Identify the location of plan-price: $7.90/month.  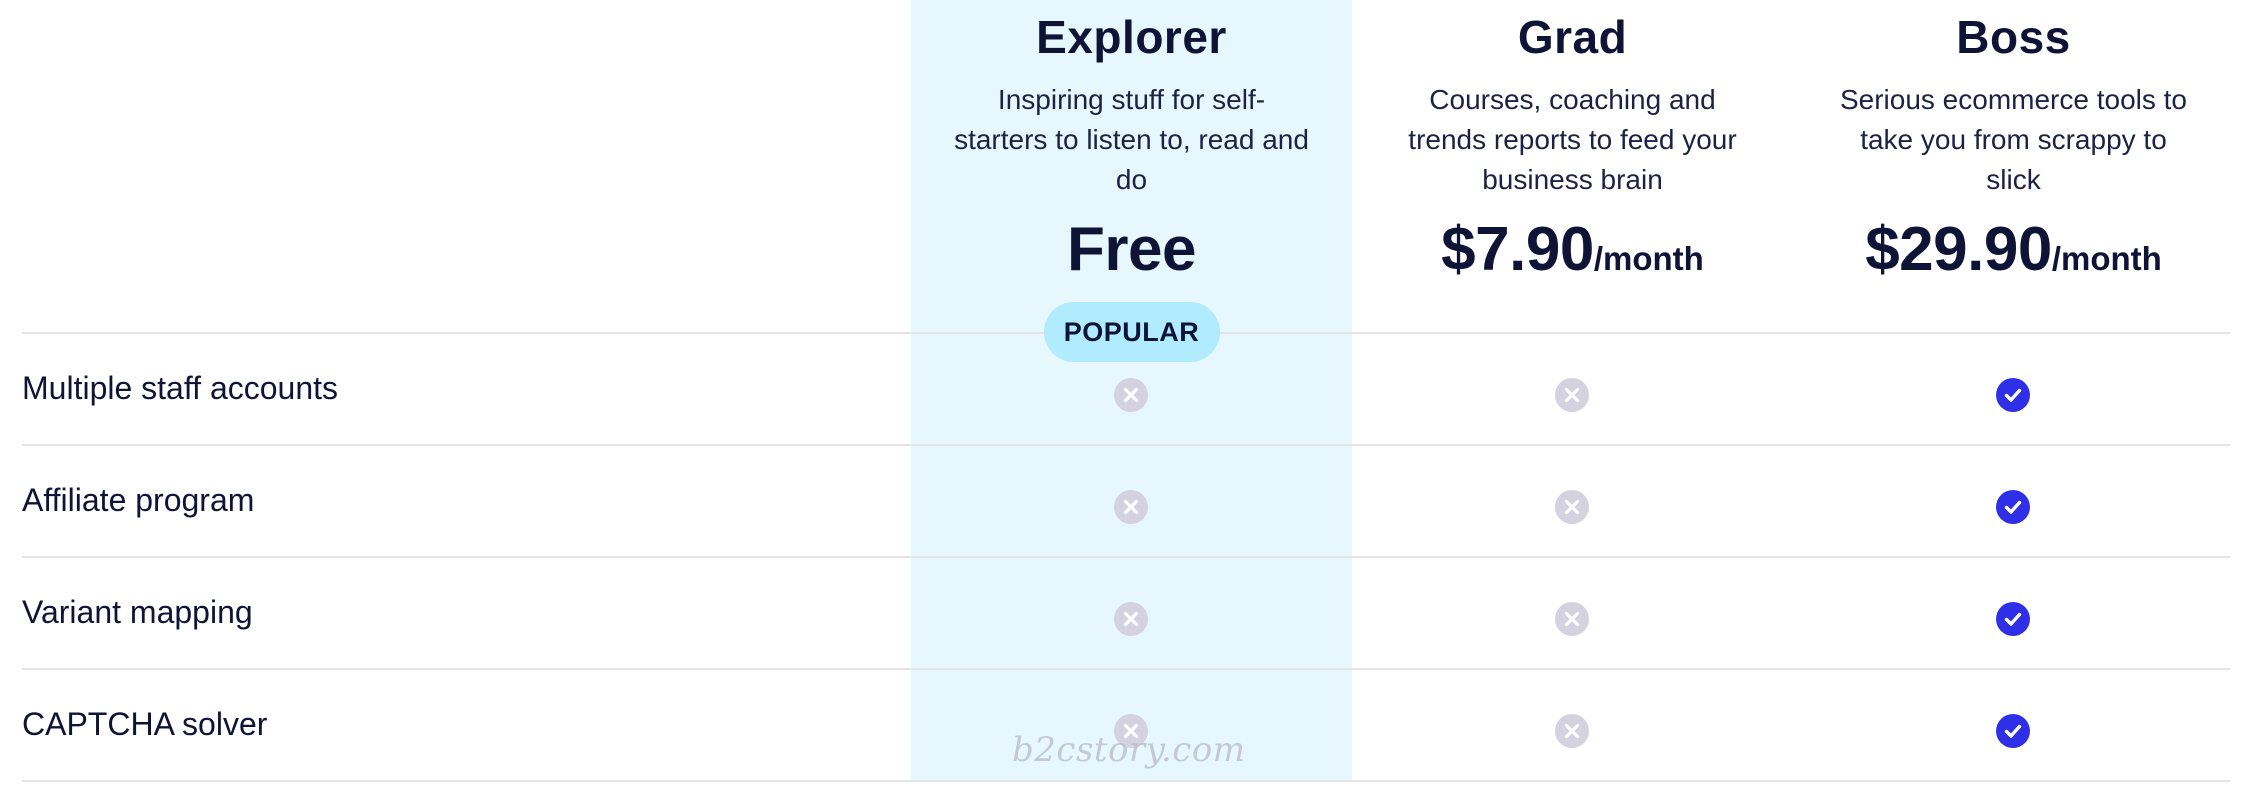
(1572, 249).